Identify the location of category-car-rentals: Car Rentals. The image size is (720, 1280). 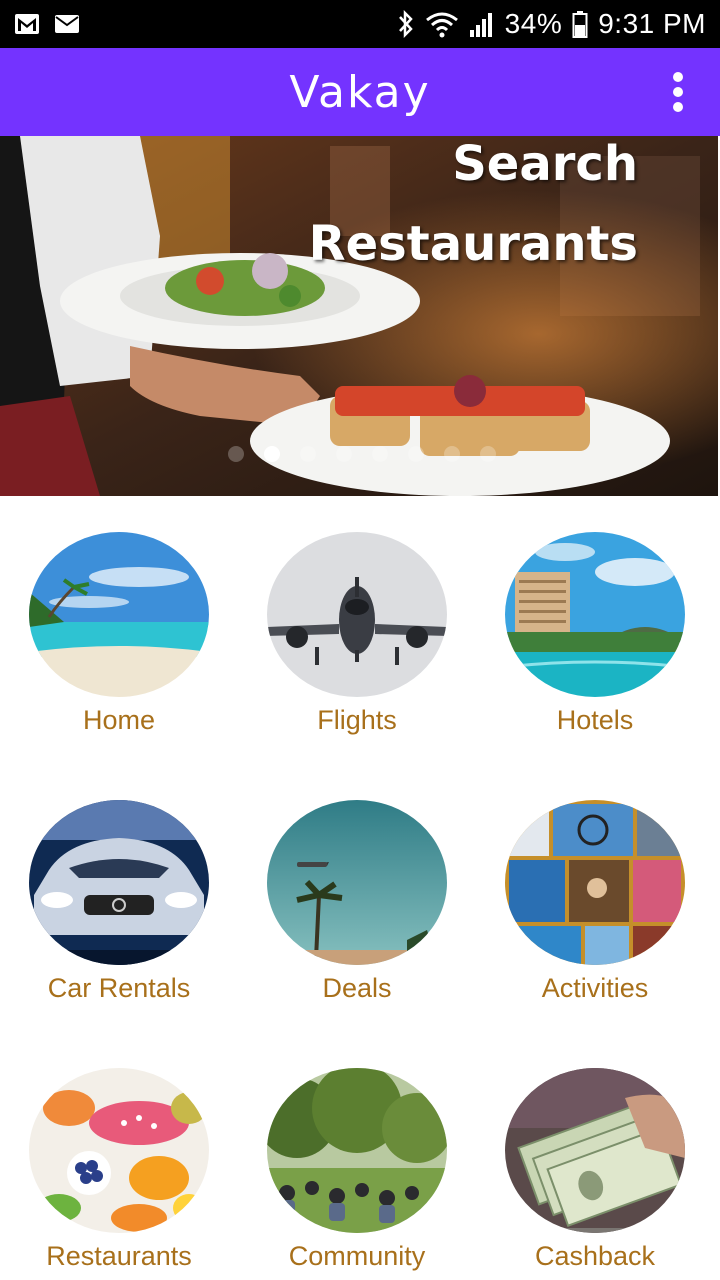
(119, 884).